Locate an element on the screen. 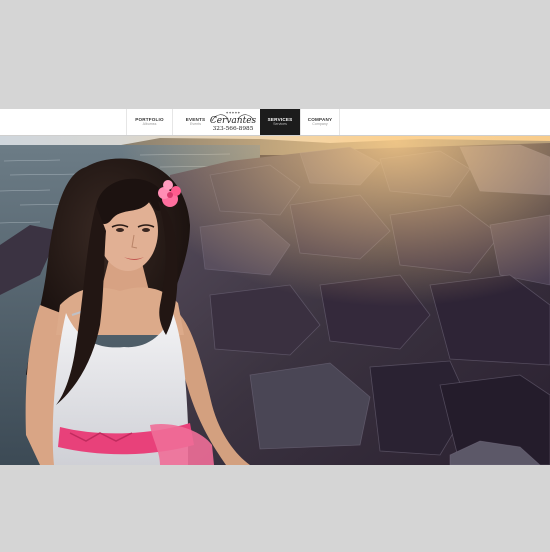  cervantes-logo-icon: ✦✦✦✦✦ Cervantes is located at coordinates (233, 118).